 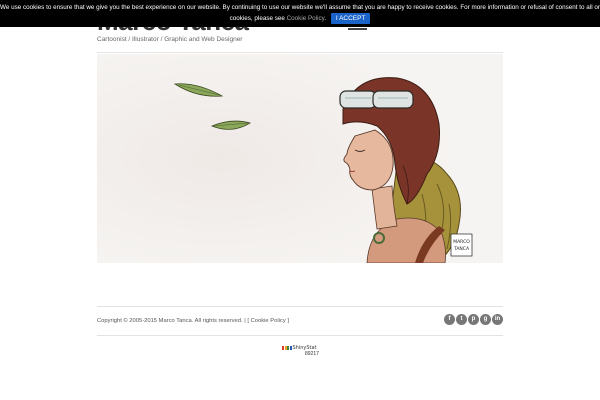 I want to click on twitter-icon: t, so click(x=461, y=319).